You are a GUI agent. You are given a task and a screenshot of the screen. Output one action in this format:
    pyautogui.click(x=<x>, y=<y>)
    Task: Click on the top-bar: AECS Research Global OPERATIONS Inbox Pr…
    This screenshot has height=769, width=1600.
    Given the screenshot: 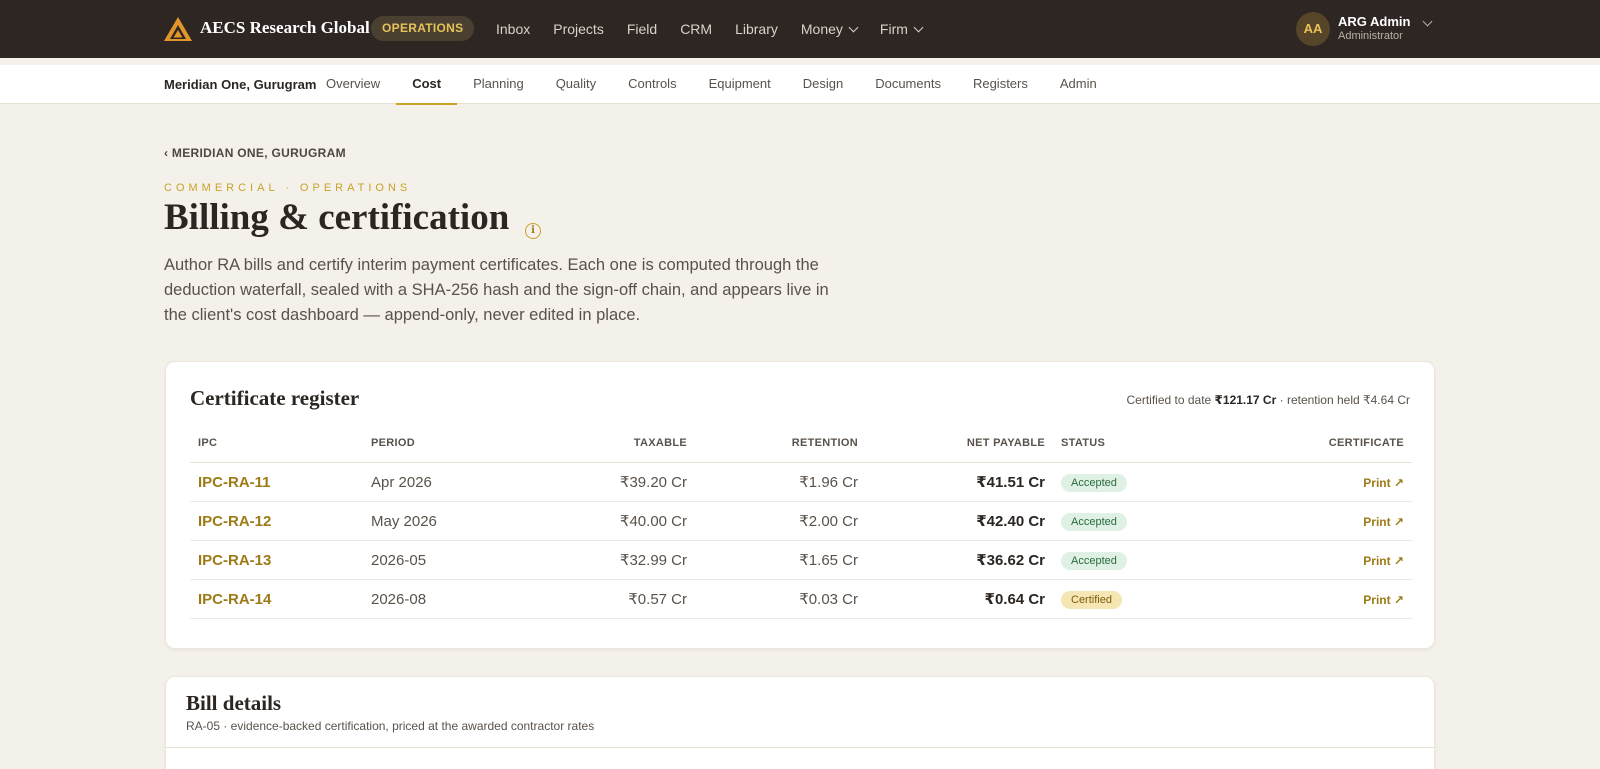 What is the action you would take?
    pyautogui.click(x=800, y=29)
    